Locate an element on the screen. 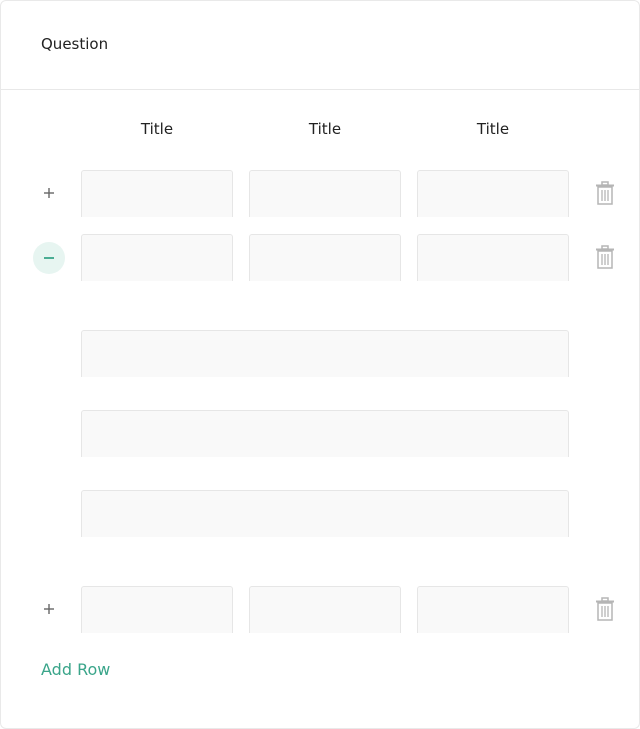  card-header: Question is located at coordinates (320, 45).